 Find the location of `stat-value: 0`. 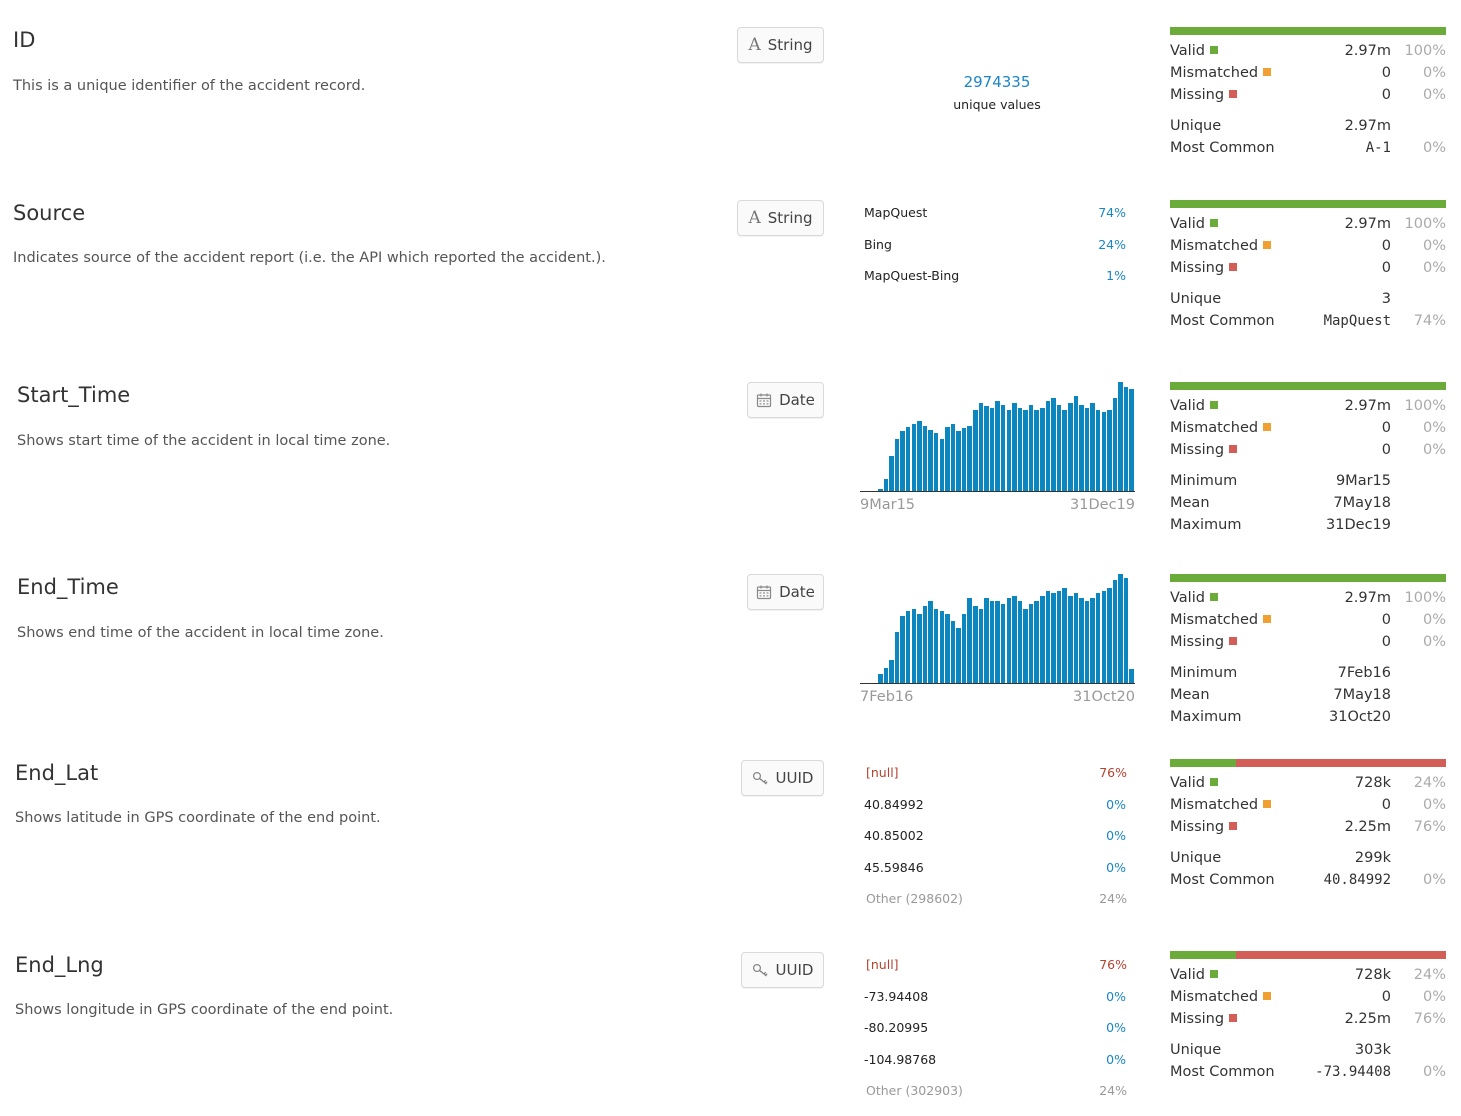

stat-value: 0 is located at coordinates (1386, 805).